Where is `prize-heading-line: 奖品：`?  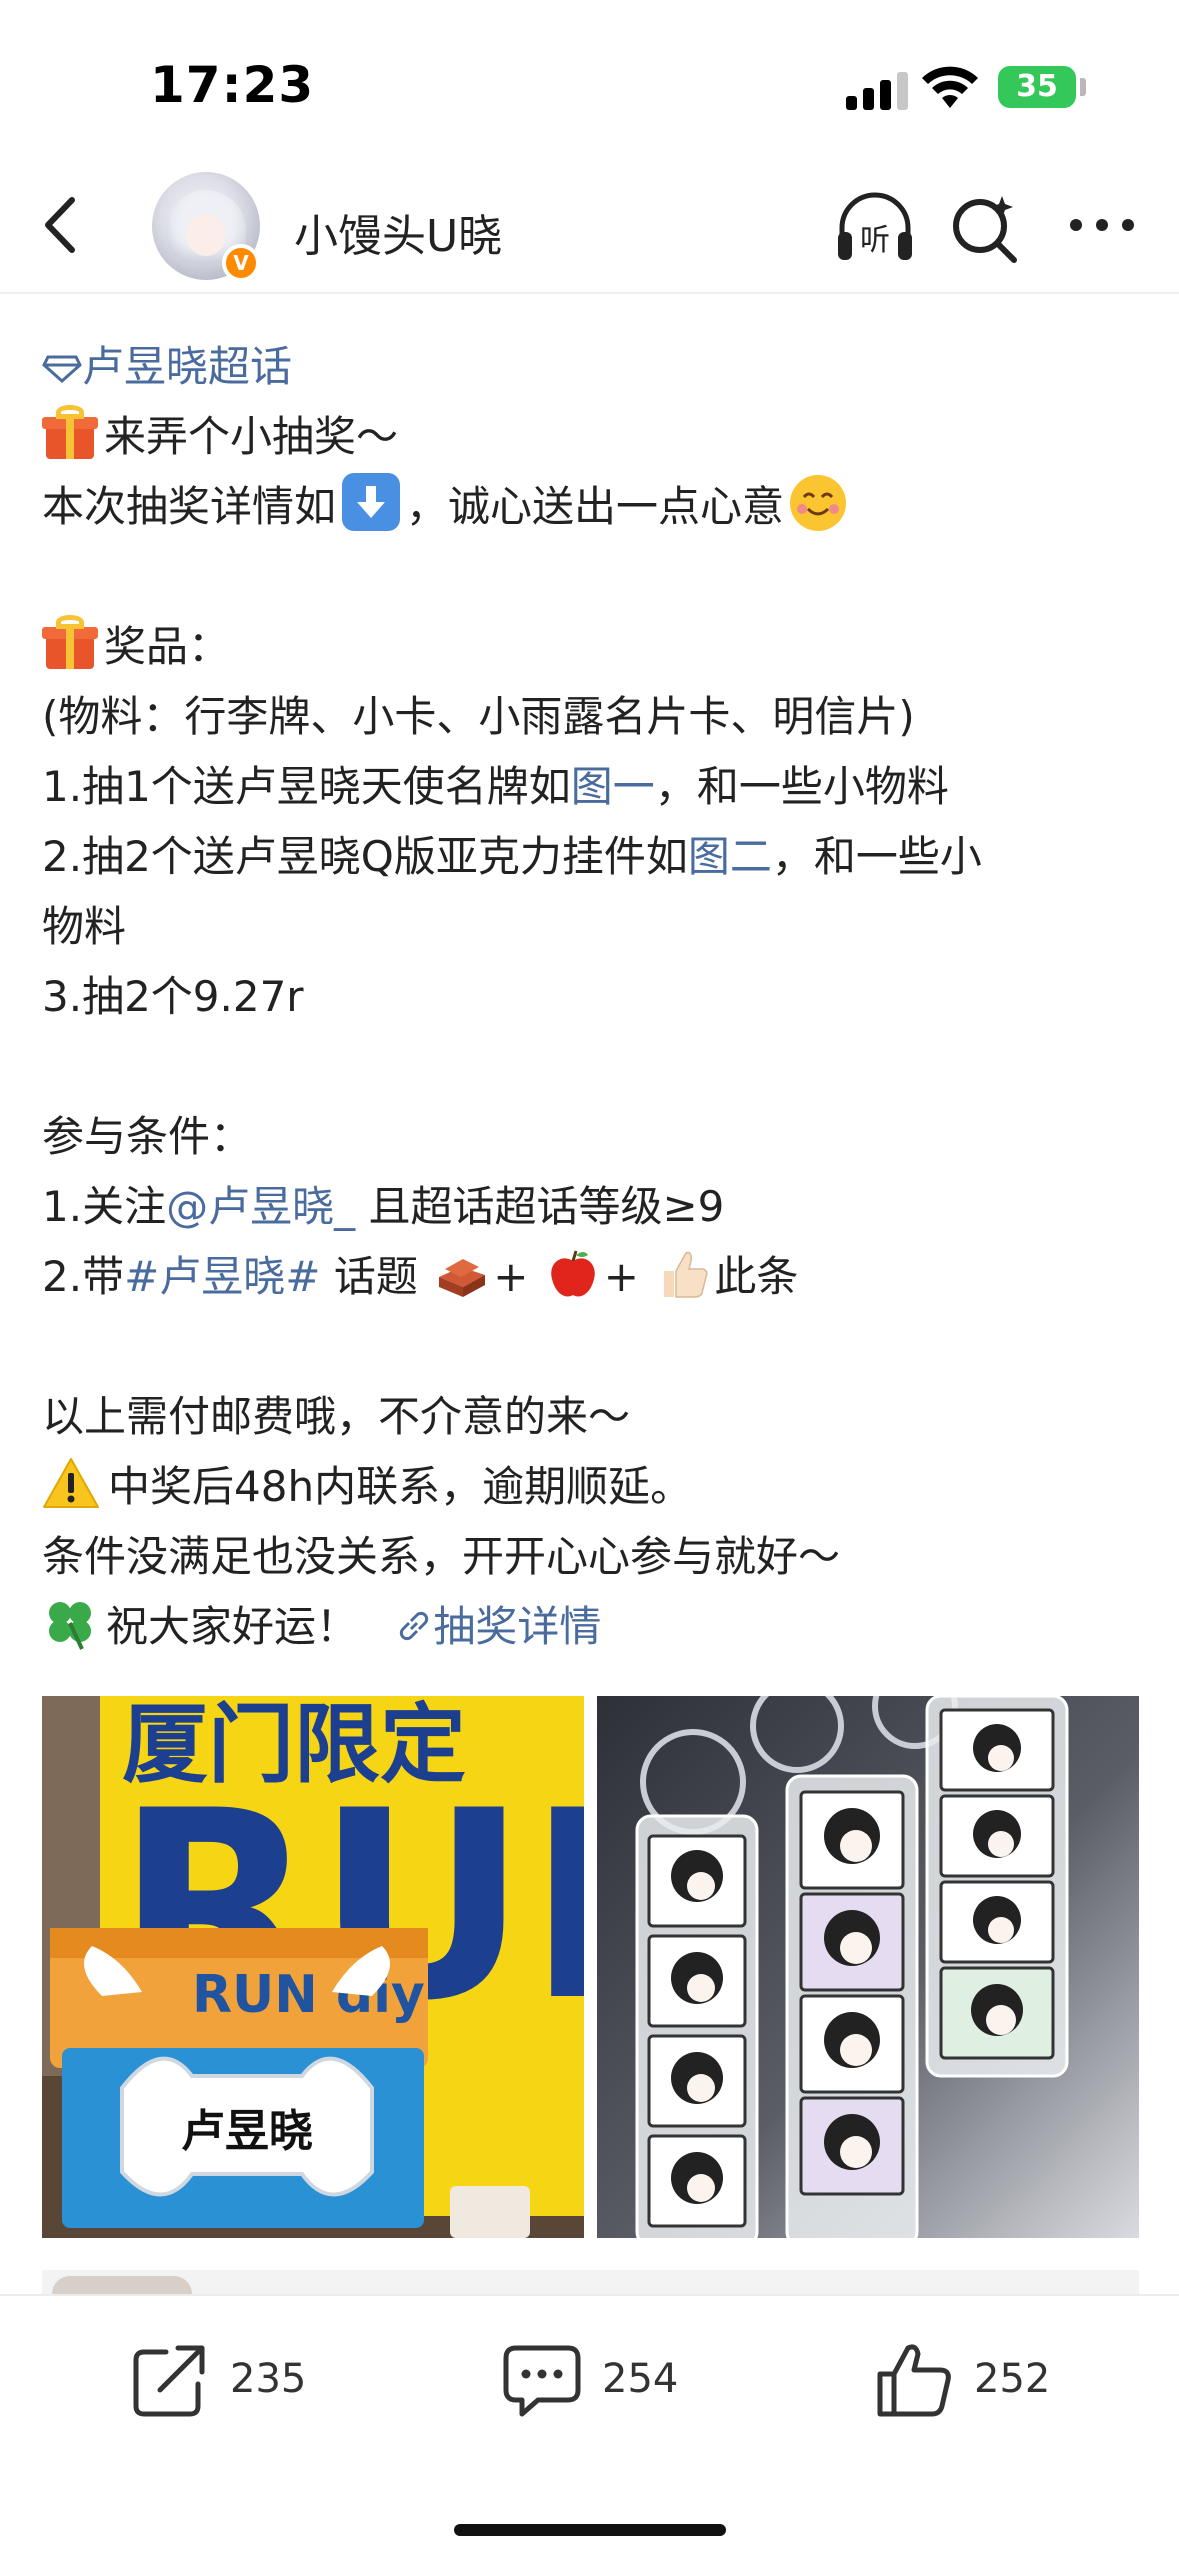 prize-heading-line: 奖品： is located at coordinates (592, 647).